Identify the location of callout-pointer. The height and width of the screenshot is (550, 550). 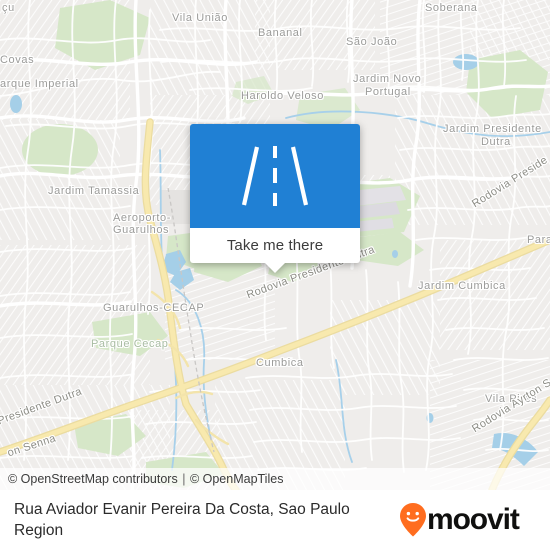
(275, 267).